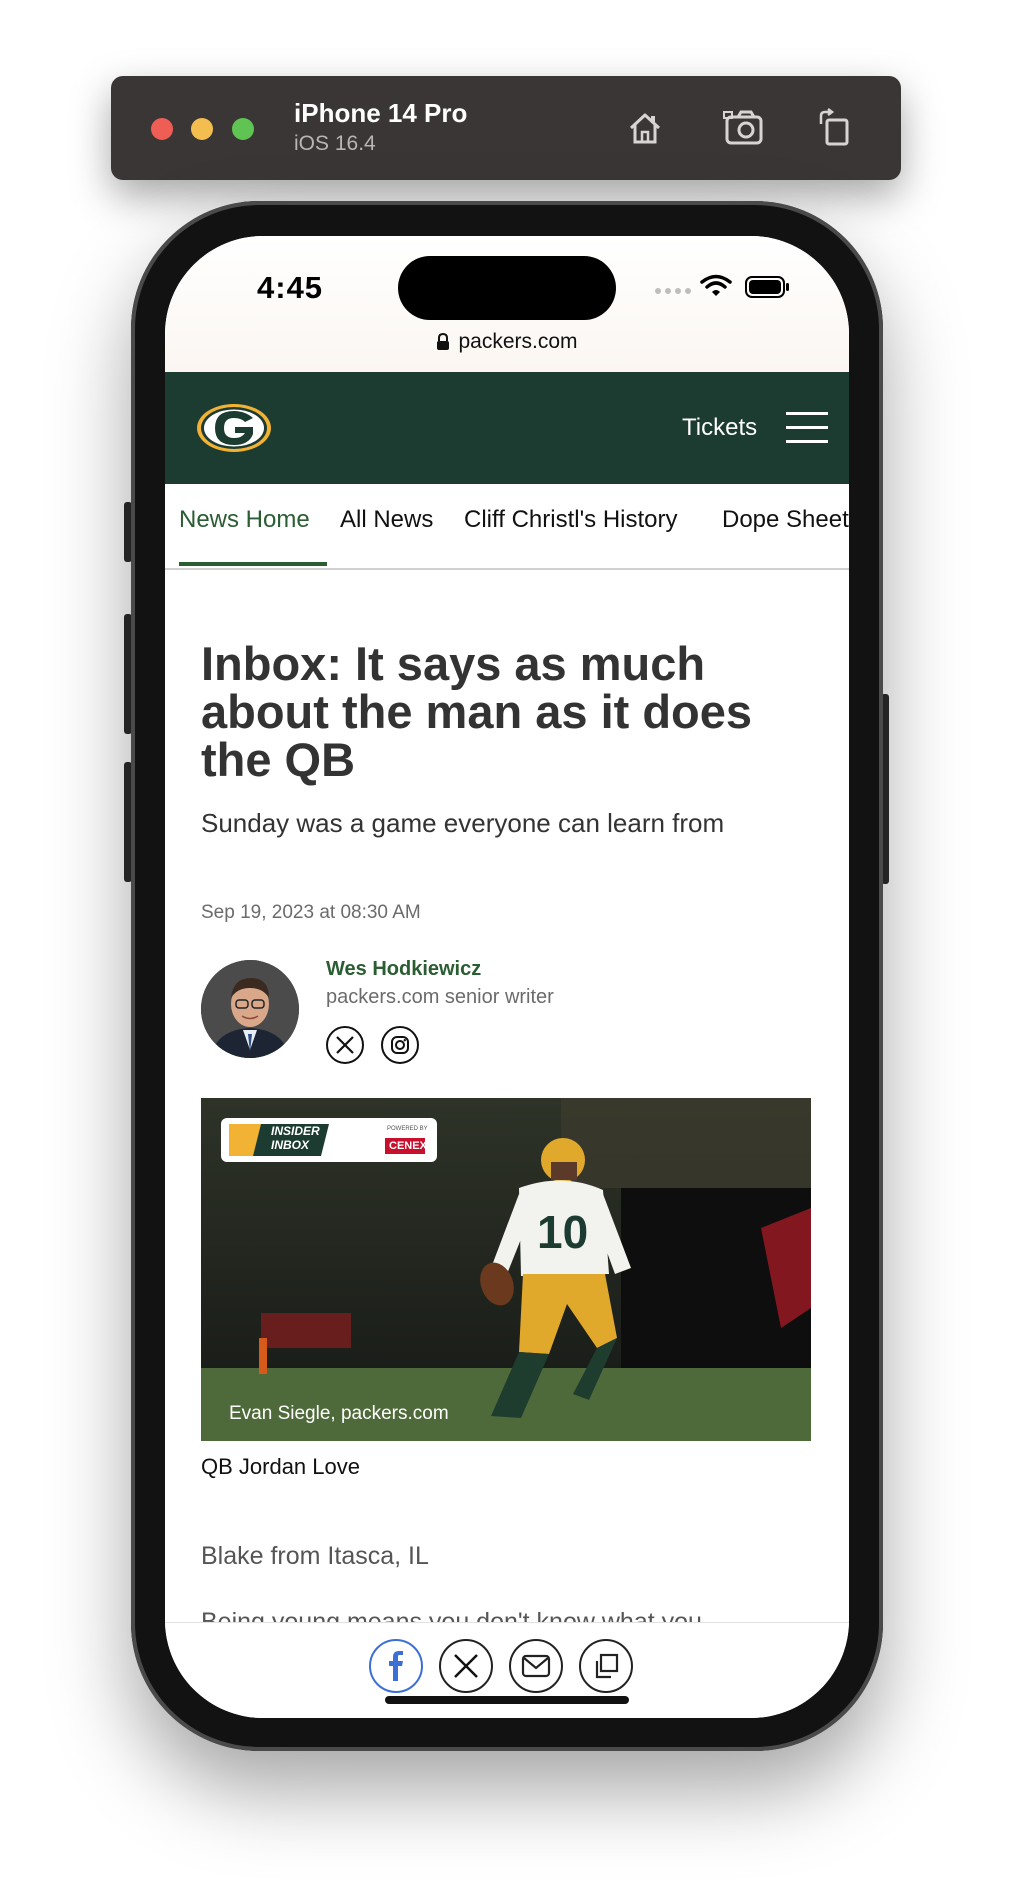 The height and width of the screenshot is (1902, 1012). Describe the element at coordinates (234, 428) in the screenshot. I see `packers-logo` at that location.